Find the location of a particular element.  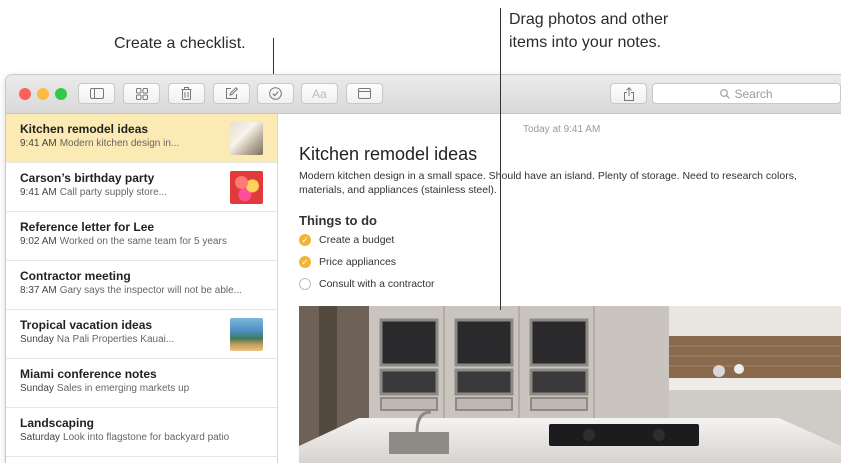

note-title: Contractor meeting is located at coordinates (75, 276).